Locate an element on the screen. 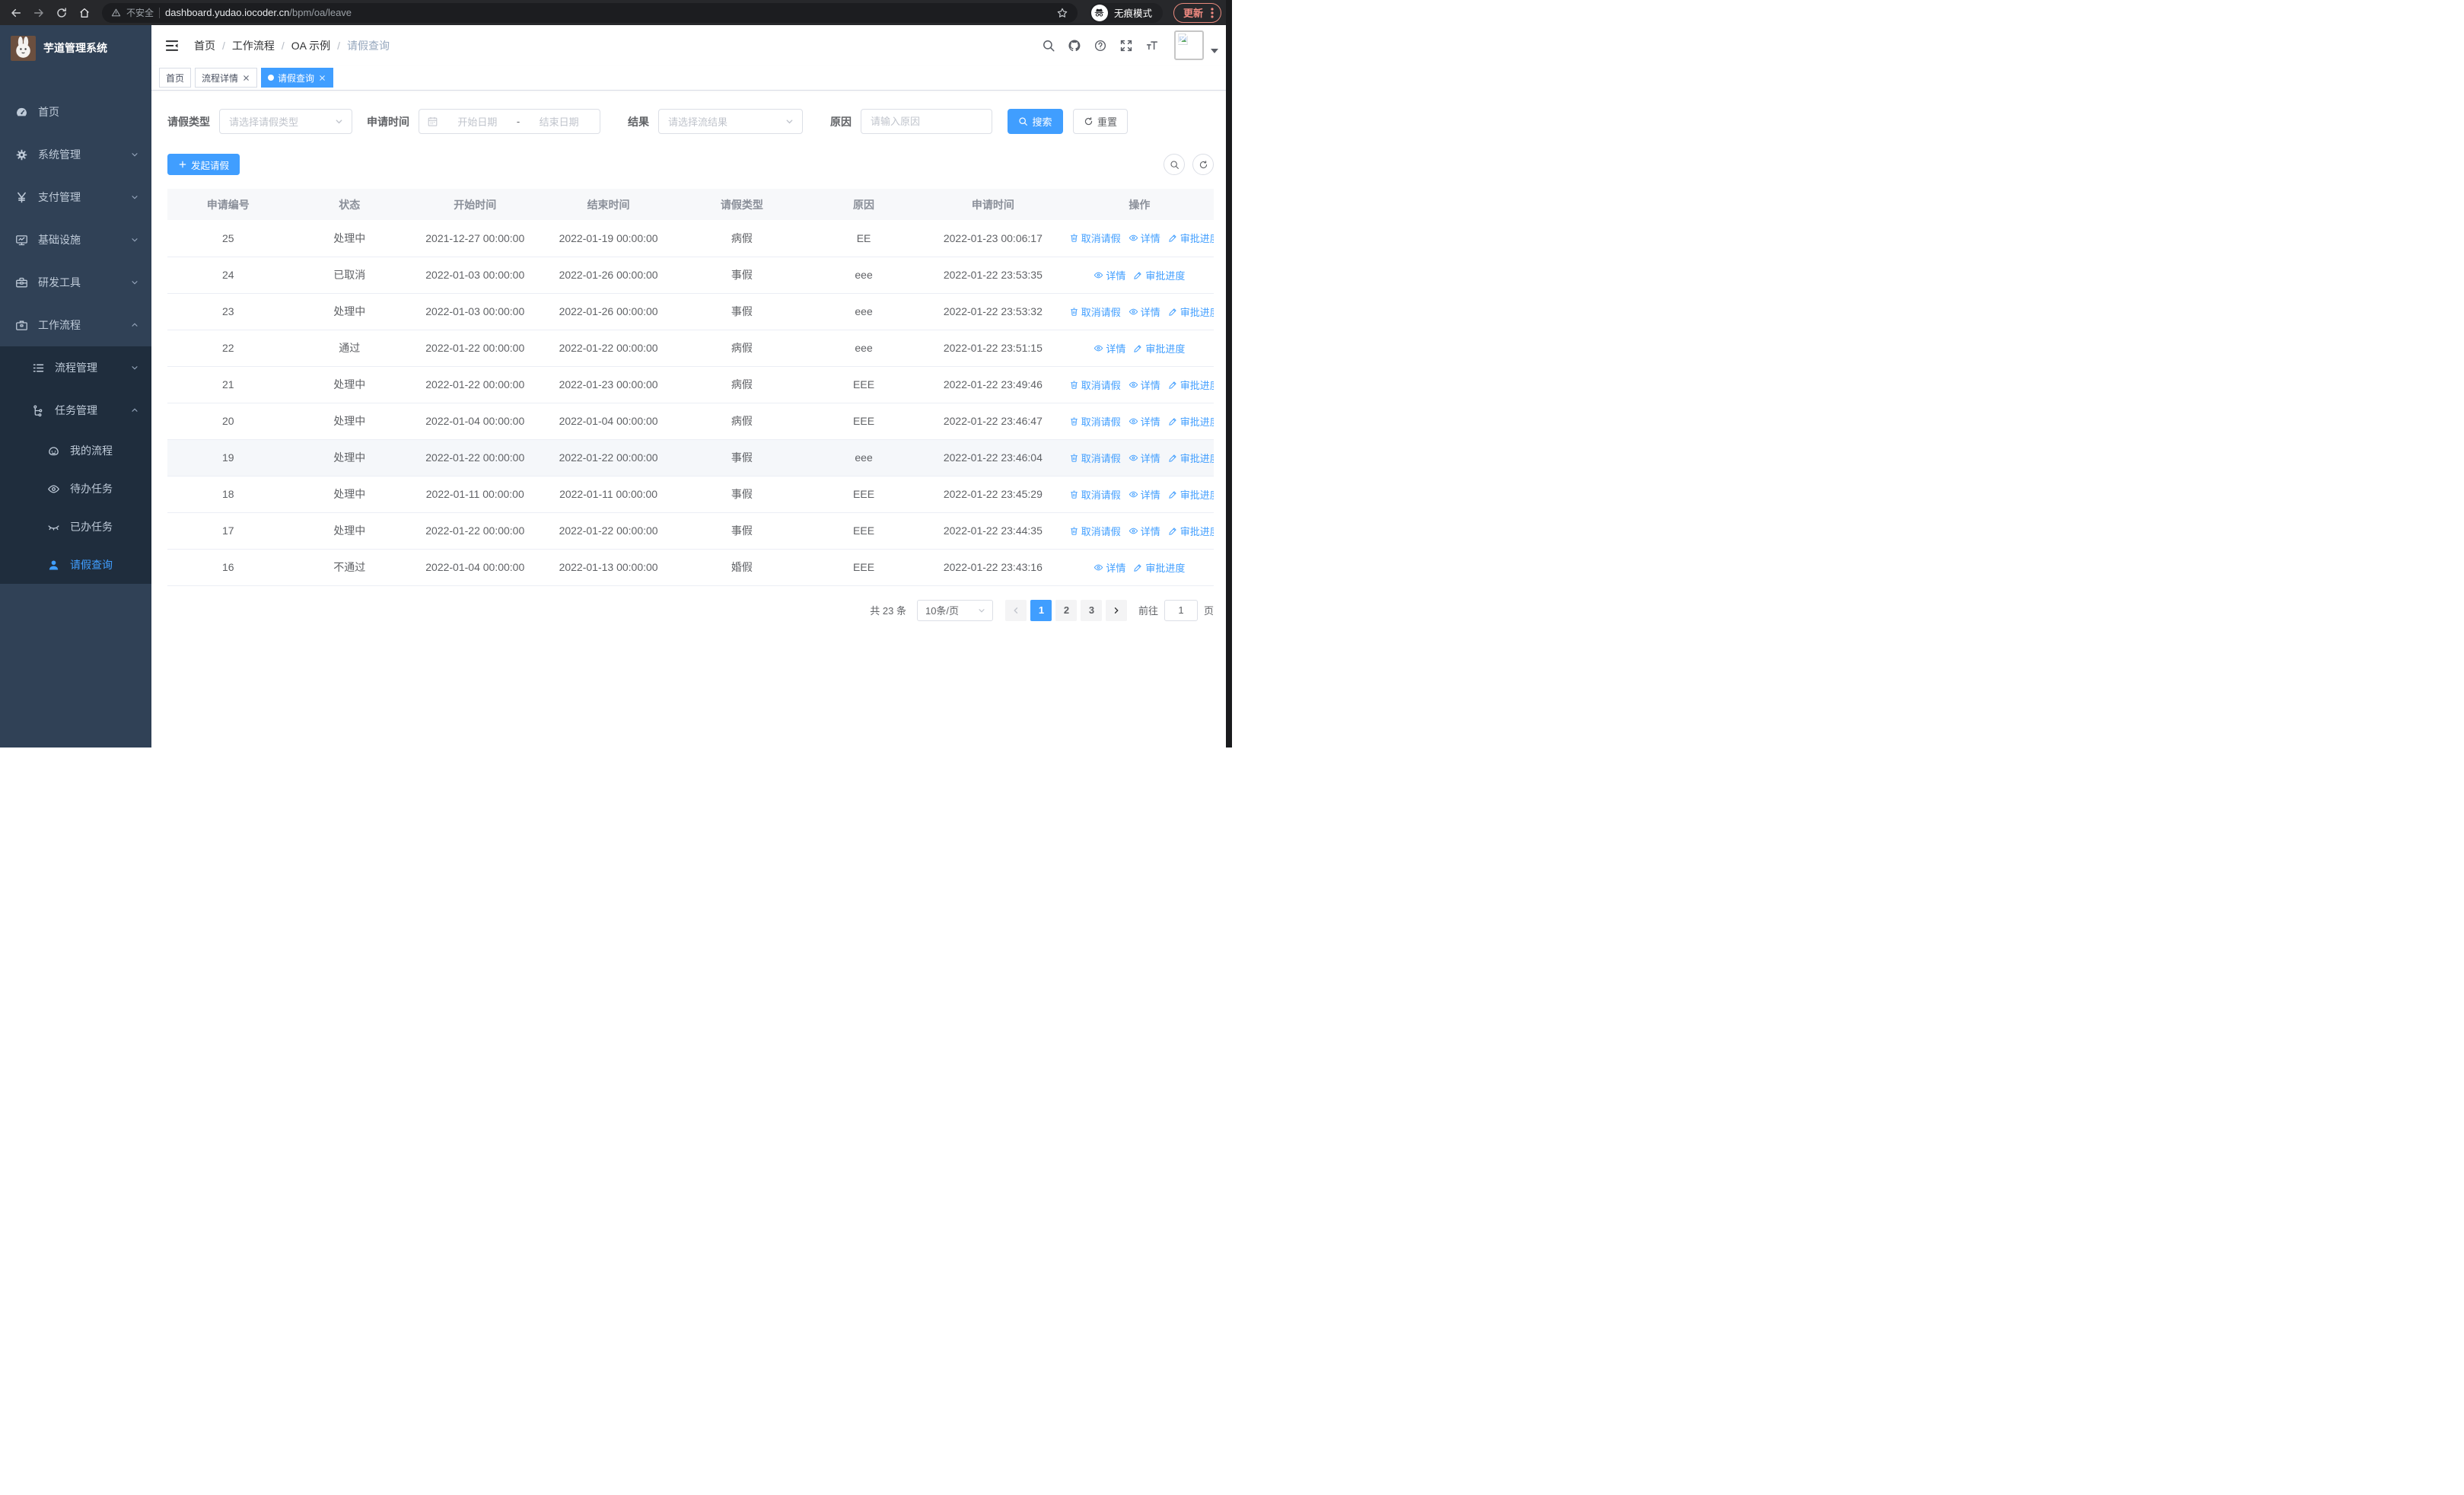  leave-type-select: 请选择请假类型 is located at coordinates (285, 122).